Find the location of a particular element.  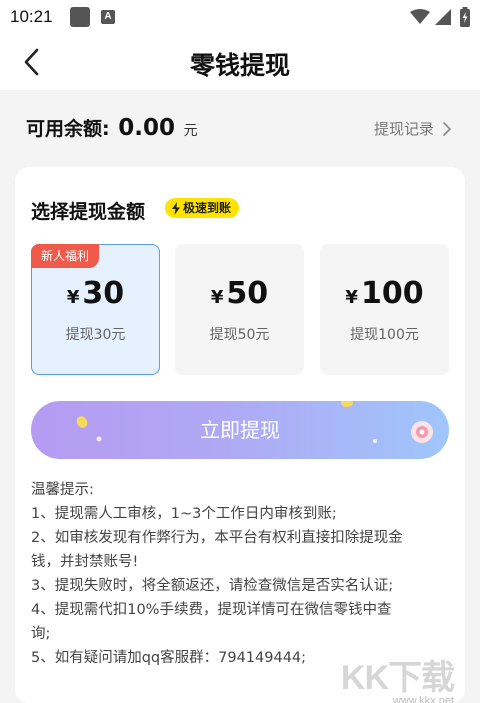

wifi-icon is located at coordinates (420, 16).